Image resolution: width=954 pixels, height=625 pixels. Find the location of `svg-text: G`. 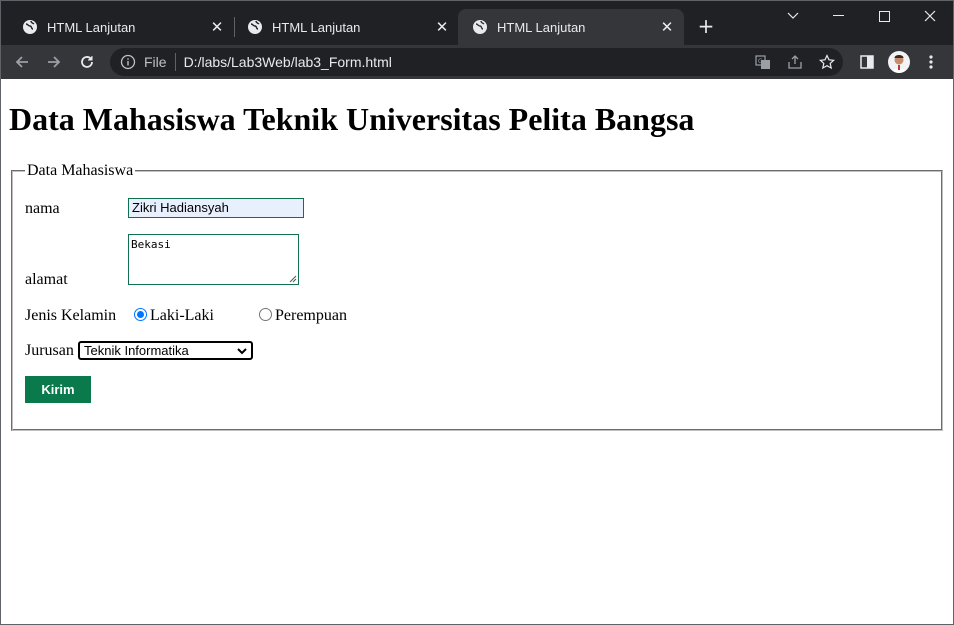

svg-text: G is located at coordinates (760, 61).